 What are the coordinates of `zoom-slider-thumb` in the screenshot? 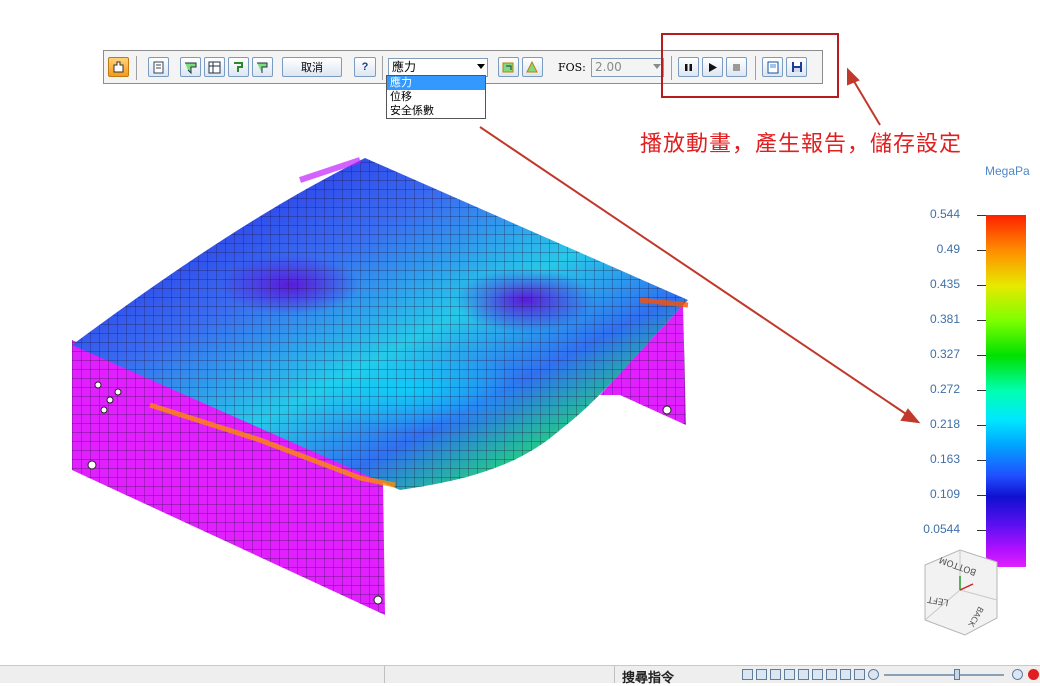 It's located at (957, 674).